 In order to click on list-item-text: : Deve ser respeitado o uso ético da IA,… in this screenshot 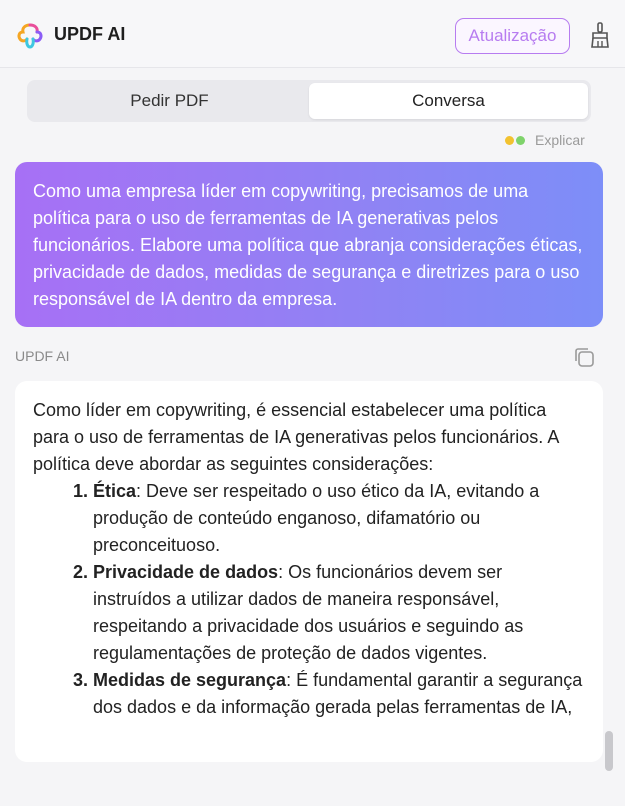, I will do `click(316, 518)`.